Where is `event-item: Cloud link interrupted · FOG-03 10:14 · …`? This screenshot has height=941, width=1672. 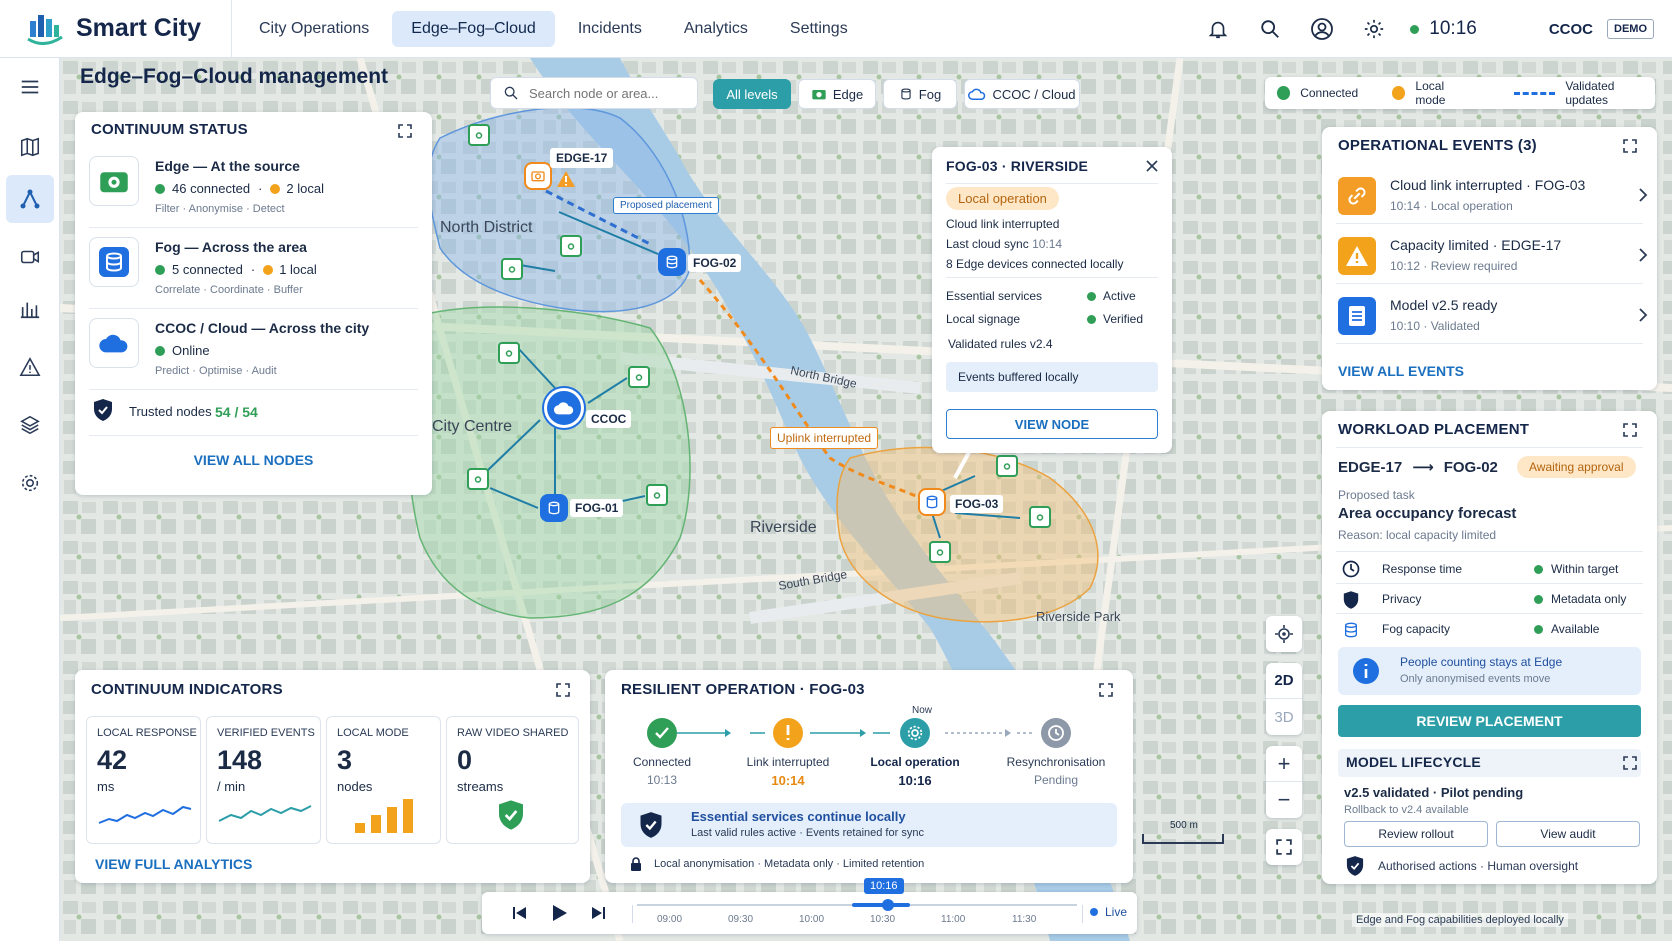 event-item: Cloud link interrupted · FOG-03 10:14 · … is located at coordinates (1493, 196).